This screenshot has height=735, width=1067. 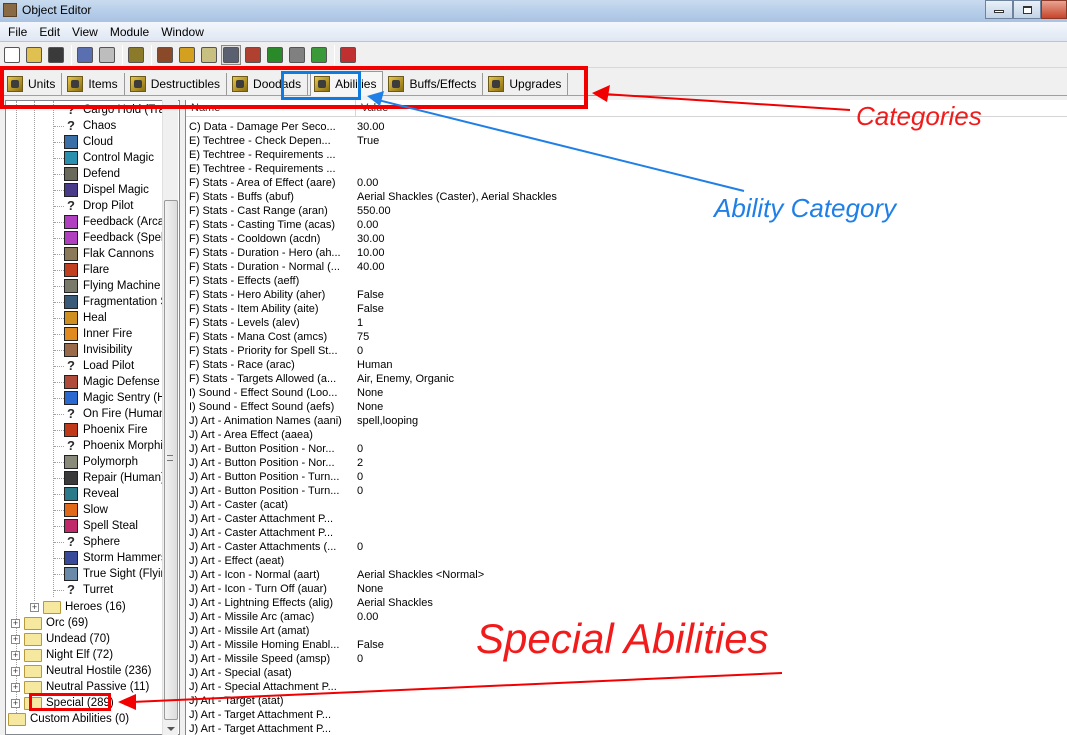 I want to click on tree-item-ability: ? On Fire (Human), so click(x=116, y=414).